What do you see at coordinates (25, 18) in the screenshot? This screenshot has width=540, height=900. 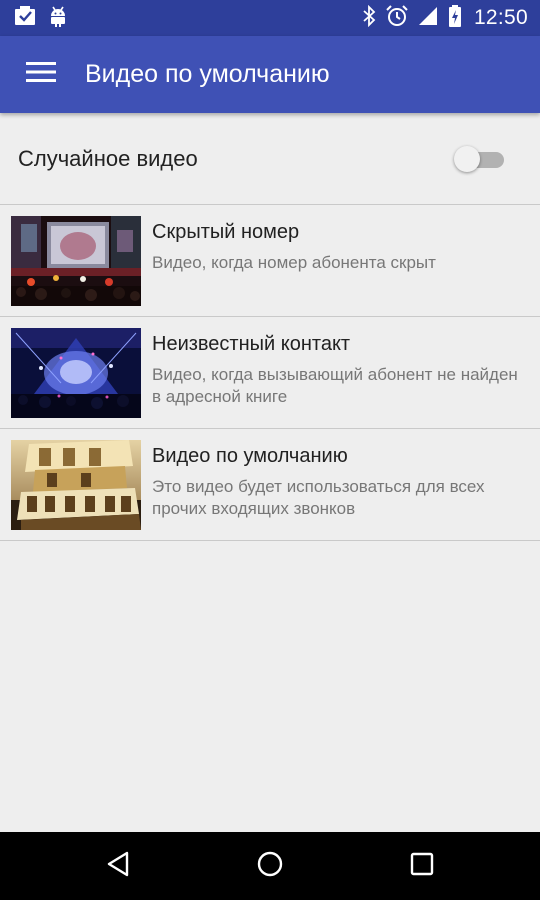 I see `inbox-check-icon` at bounding box center [25, 18].